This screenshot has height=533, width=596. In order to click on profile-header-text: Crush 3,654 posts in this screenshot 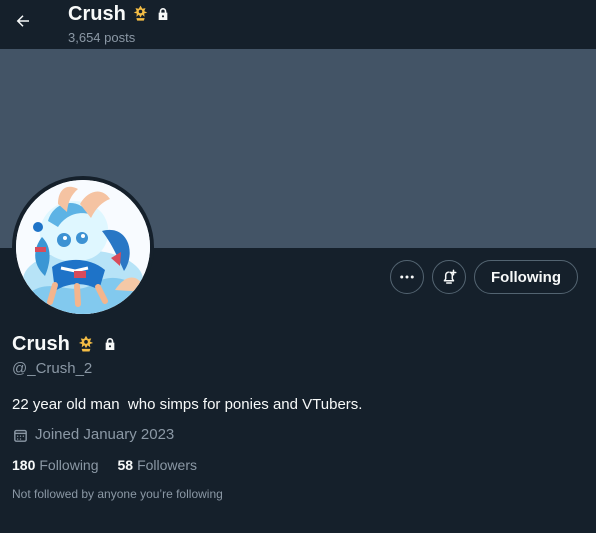, I will do `click(119, 24)`.